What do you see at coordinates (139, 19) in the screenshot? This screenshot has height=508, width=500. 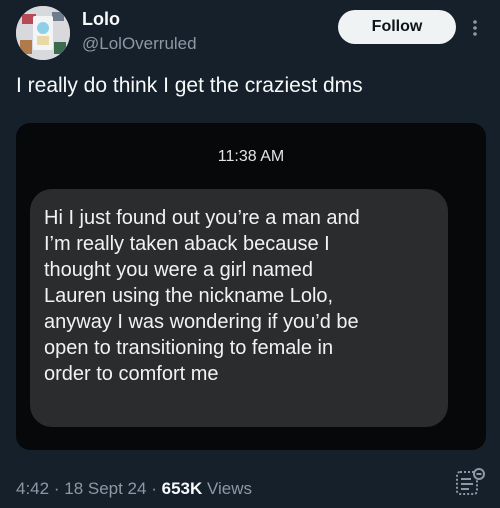 I see `display-name: Lolo` at bounding box center [139, 19].